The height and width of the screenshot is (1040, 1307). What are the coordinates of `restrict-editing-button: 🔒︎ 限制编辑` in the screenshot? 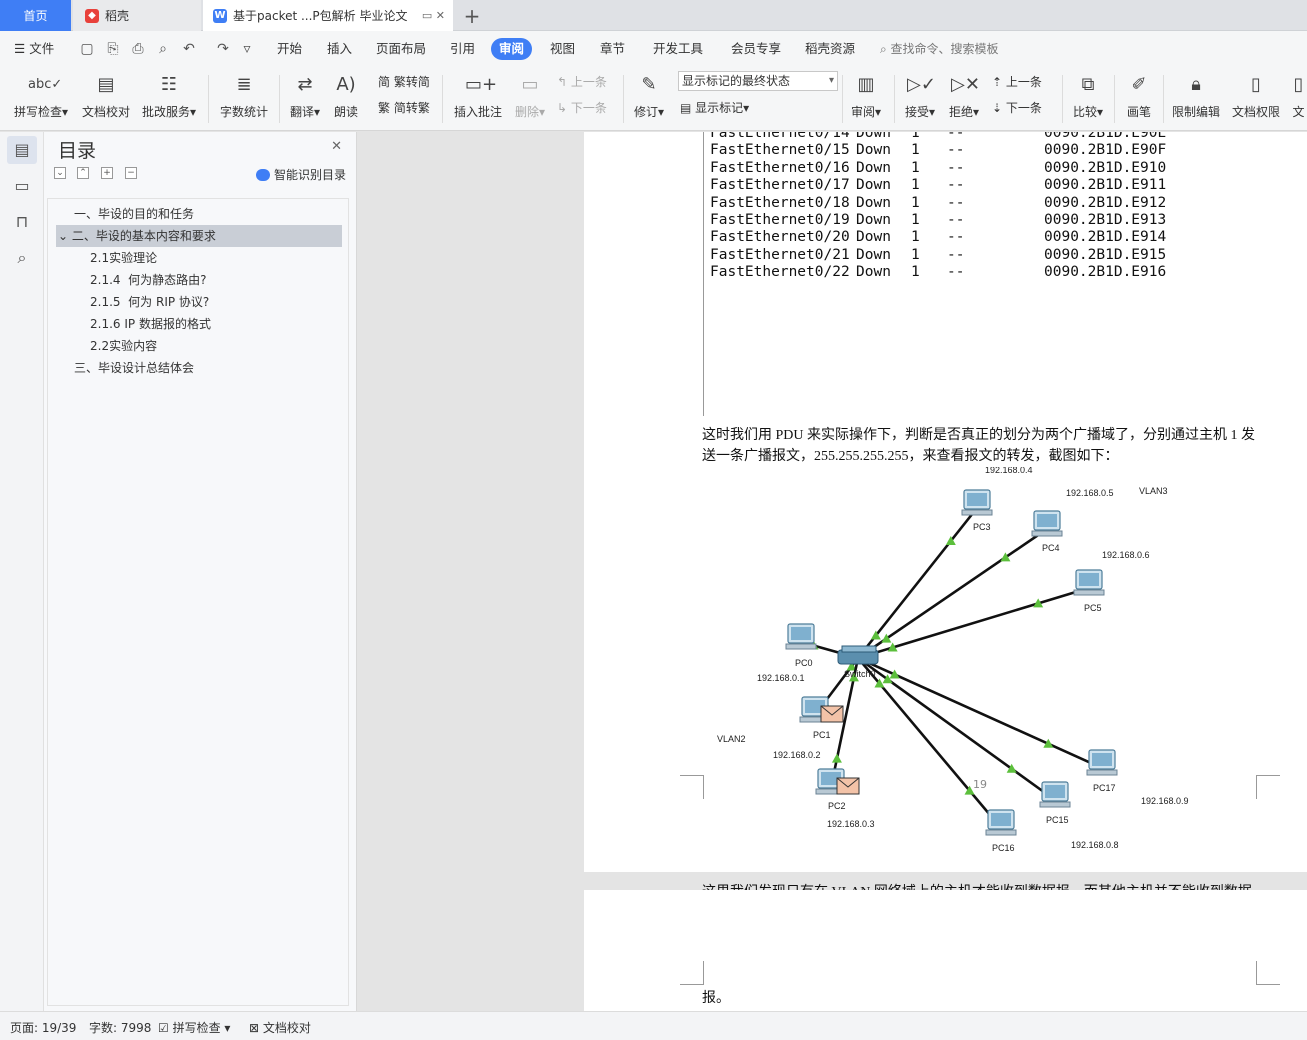 It's located at (1196, 99).